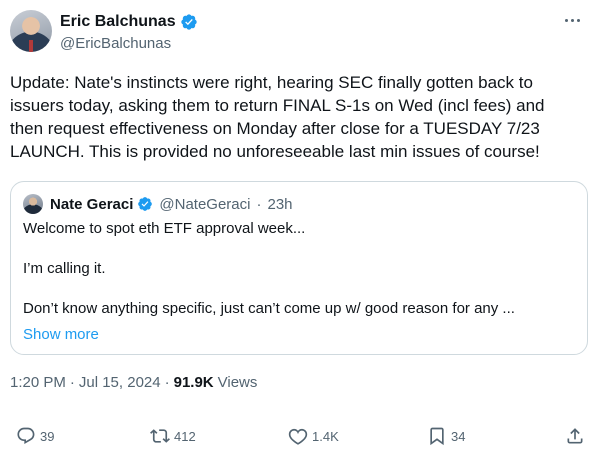 The height and width of the screenshot is (465, 600). What do you see at coordinates (64, 268) in the screenshot?
I see `quoted-paragraph: I’m calling it.` at bounding box center [64, 268].